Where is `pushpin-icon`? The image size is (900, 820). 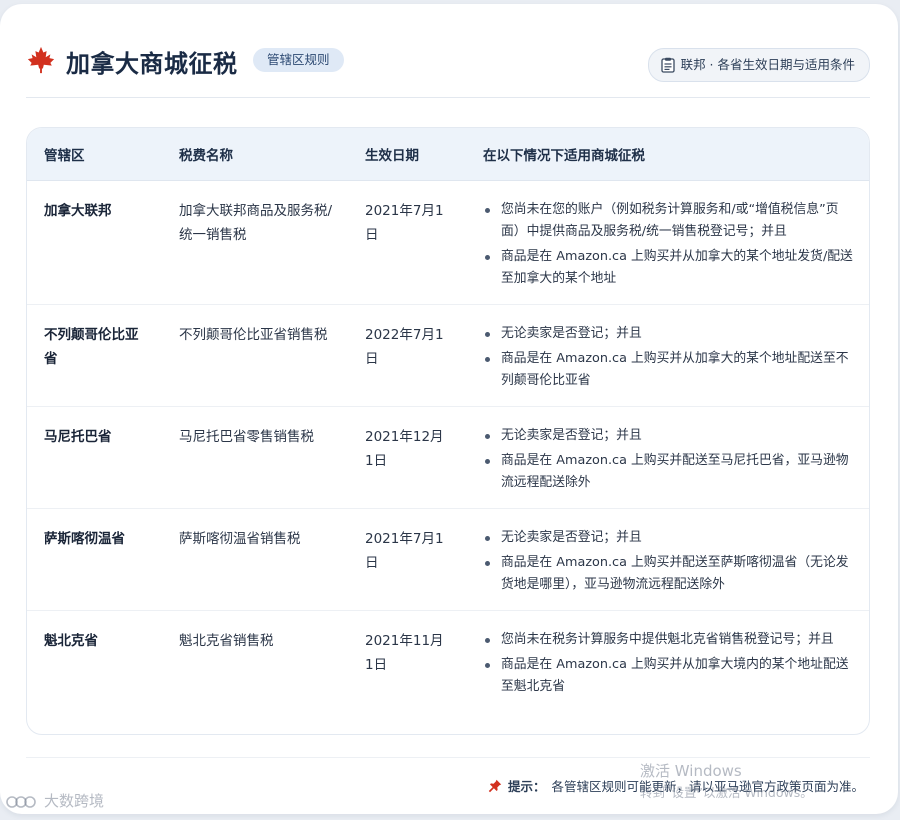
pushpin-icon is located at coordinates (495, 785).